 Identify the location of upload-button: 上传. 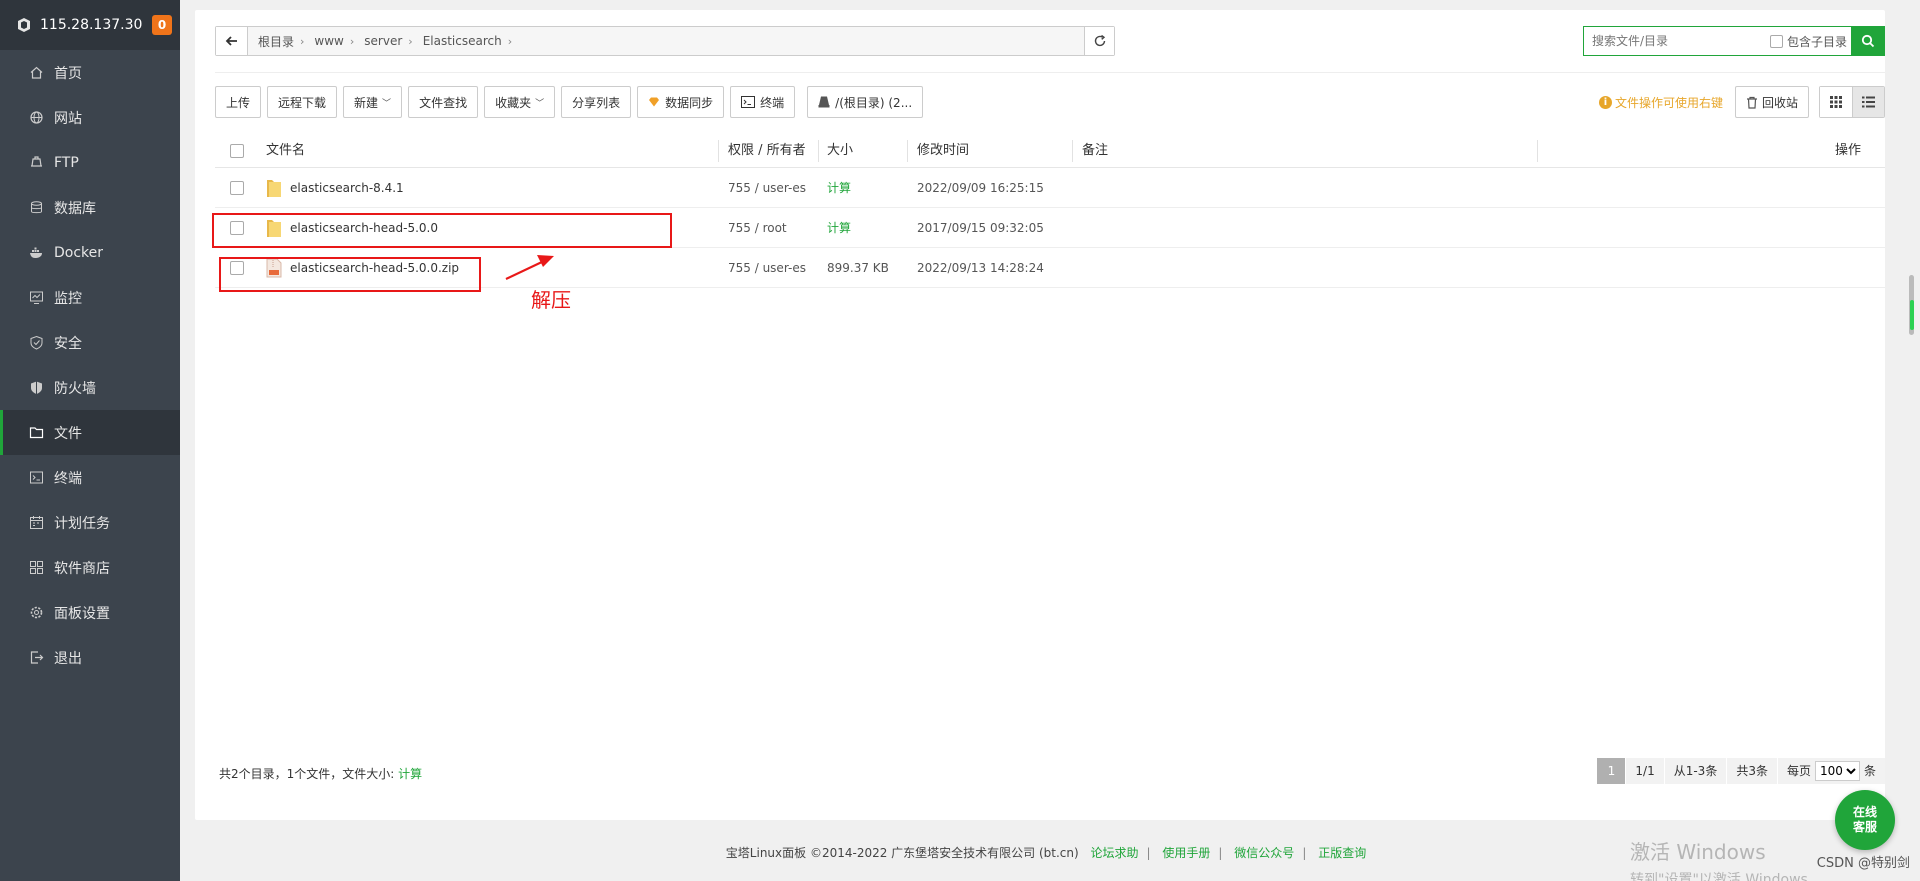
(238, 102).